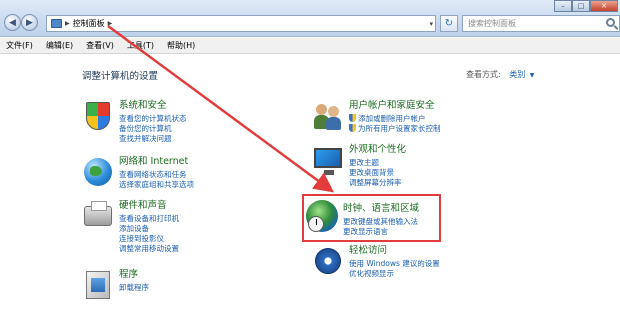 The height and width of the screenshot is (331, 620). I want to click on category-title: 系统和安全, so click(153, 106).